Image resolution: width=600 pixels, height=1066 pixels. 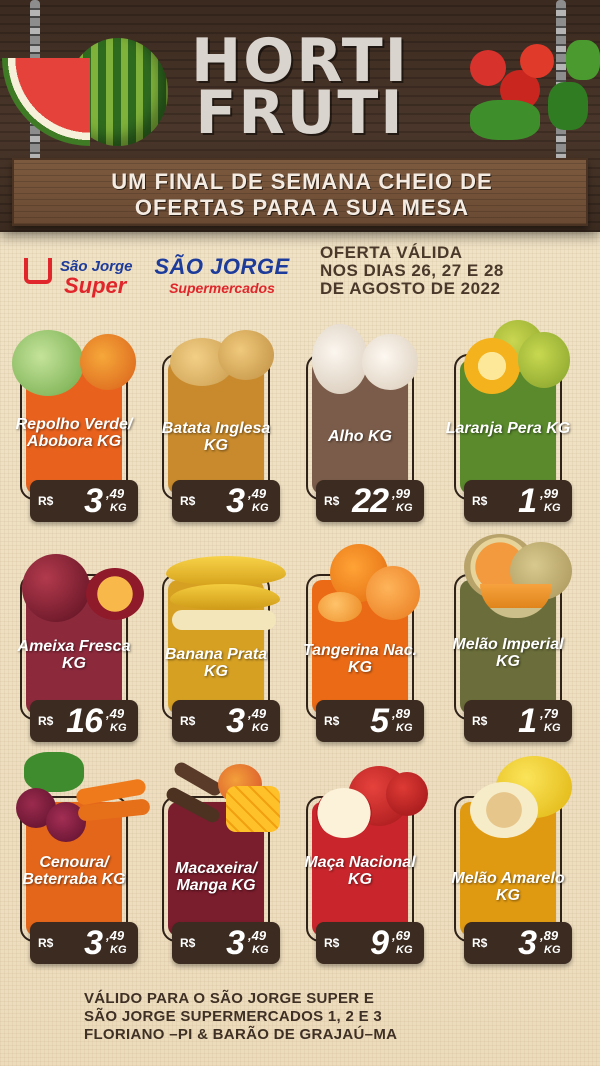 What do you see at coordinates (360, 421) in the screenshot?
I see `product-card-alho: Alho KG R$ 22 ,99 KG` at bounding box center [360, 421].